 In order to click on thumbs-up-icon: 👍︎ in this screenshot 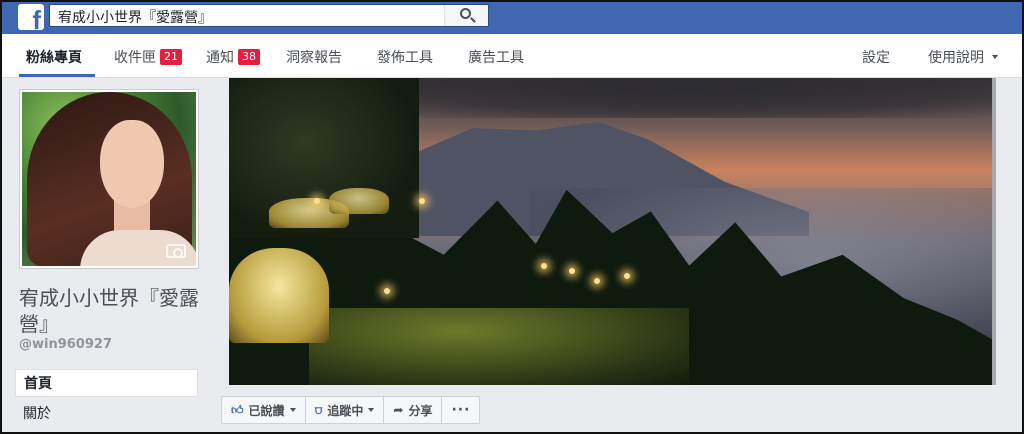, I will do `click(237, 409)`.